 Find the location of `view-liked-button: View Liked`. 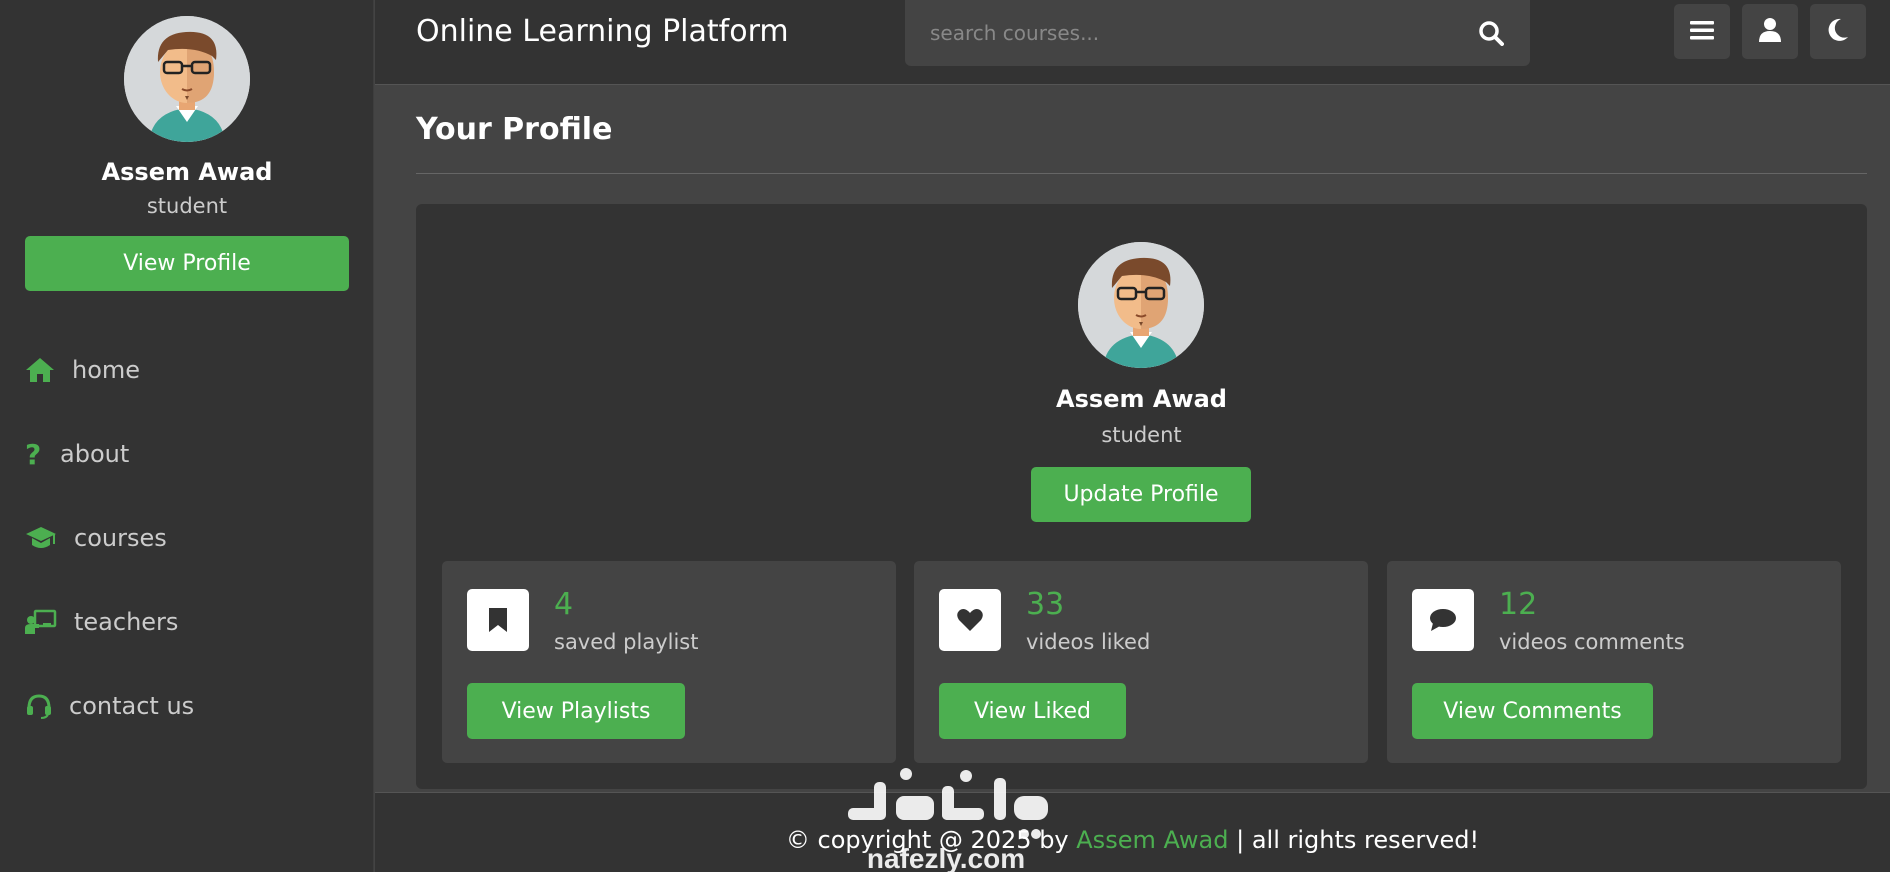

view-liked-button: View Liked is located at coordinates (1032, 711).